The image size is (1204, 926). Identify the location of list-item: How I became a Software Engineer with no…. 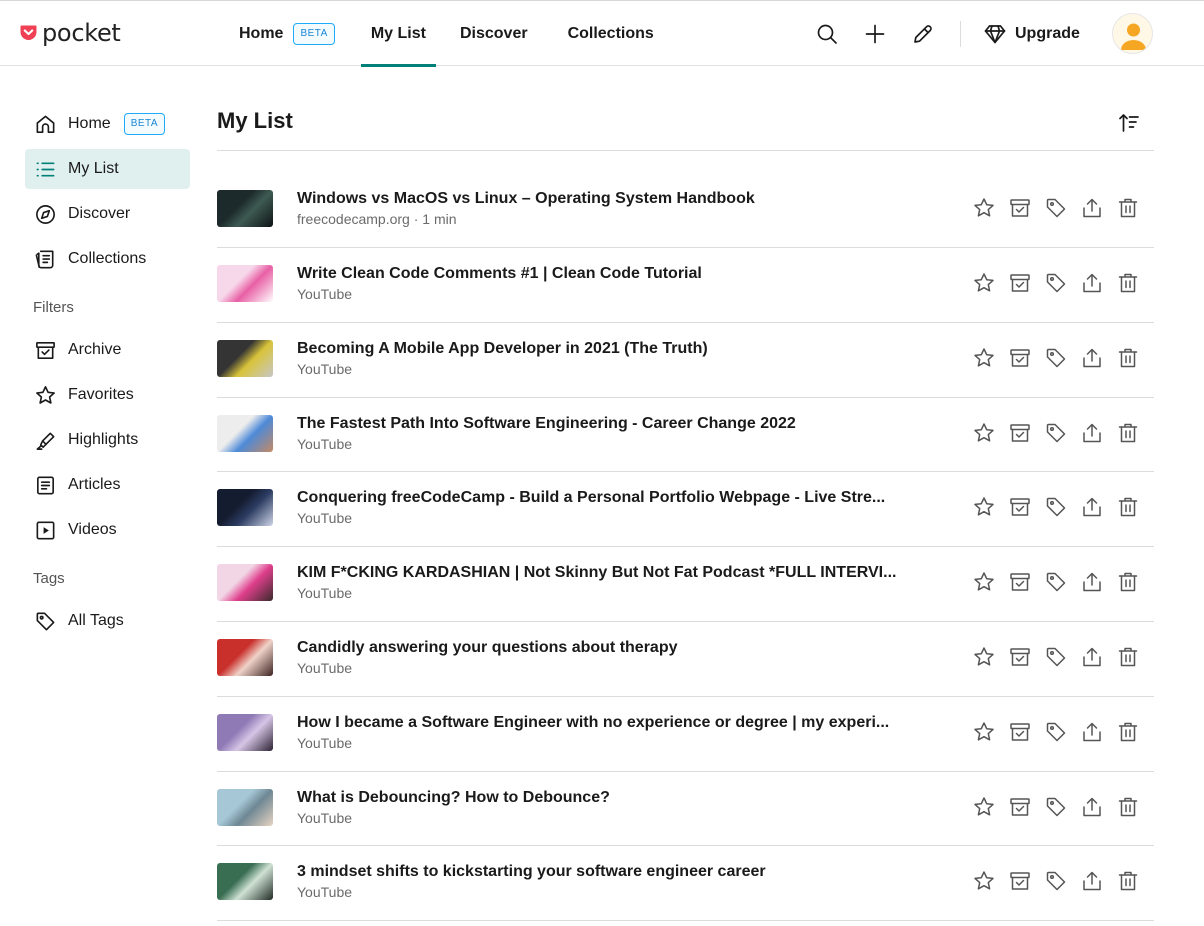
(685, 734).